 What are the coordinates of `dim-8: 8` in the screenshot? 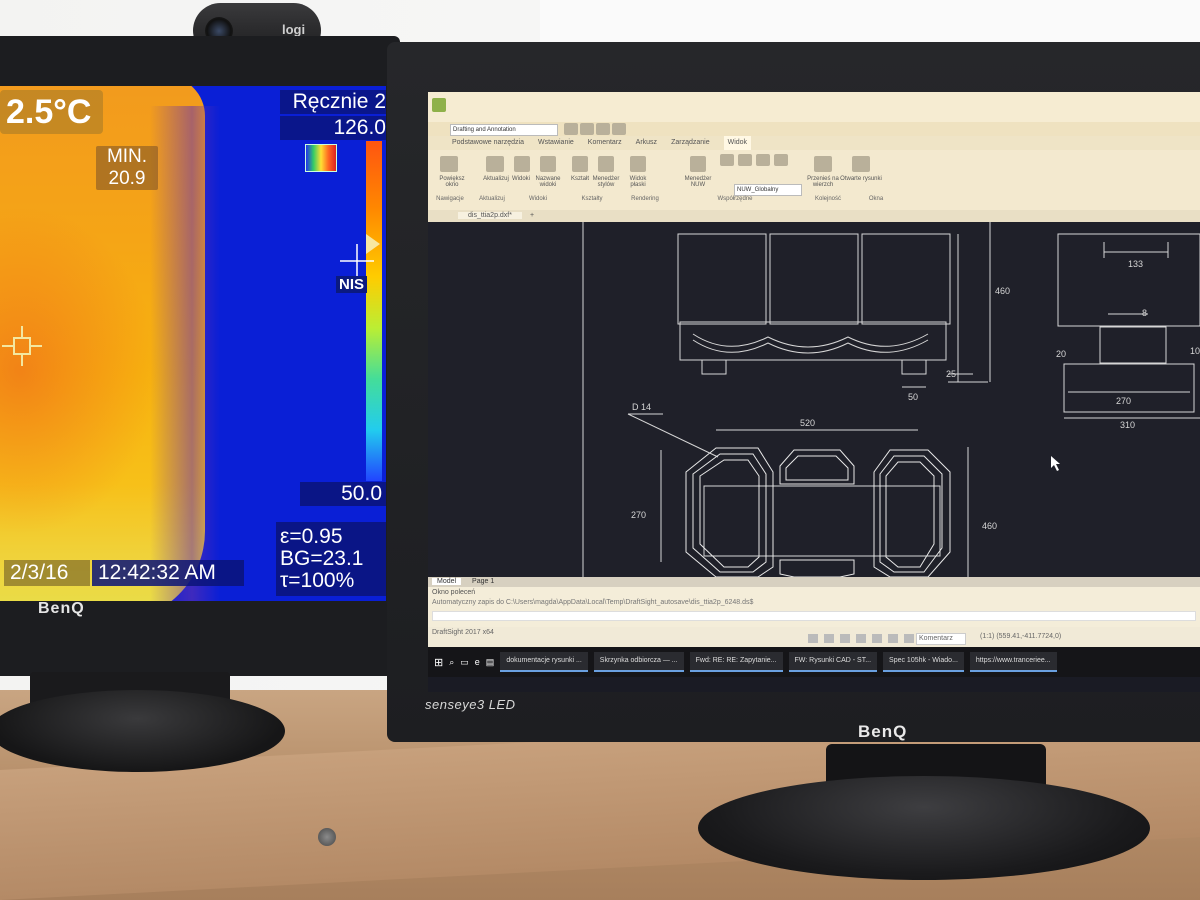 It's located at (1144, 313).